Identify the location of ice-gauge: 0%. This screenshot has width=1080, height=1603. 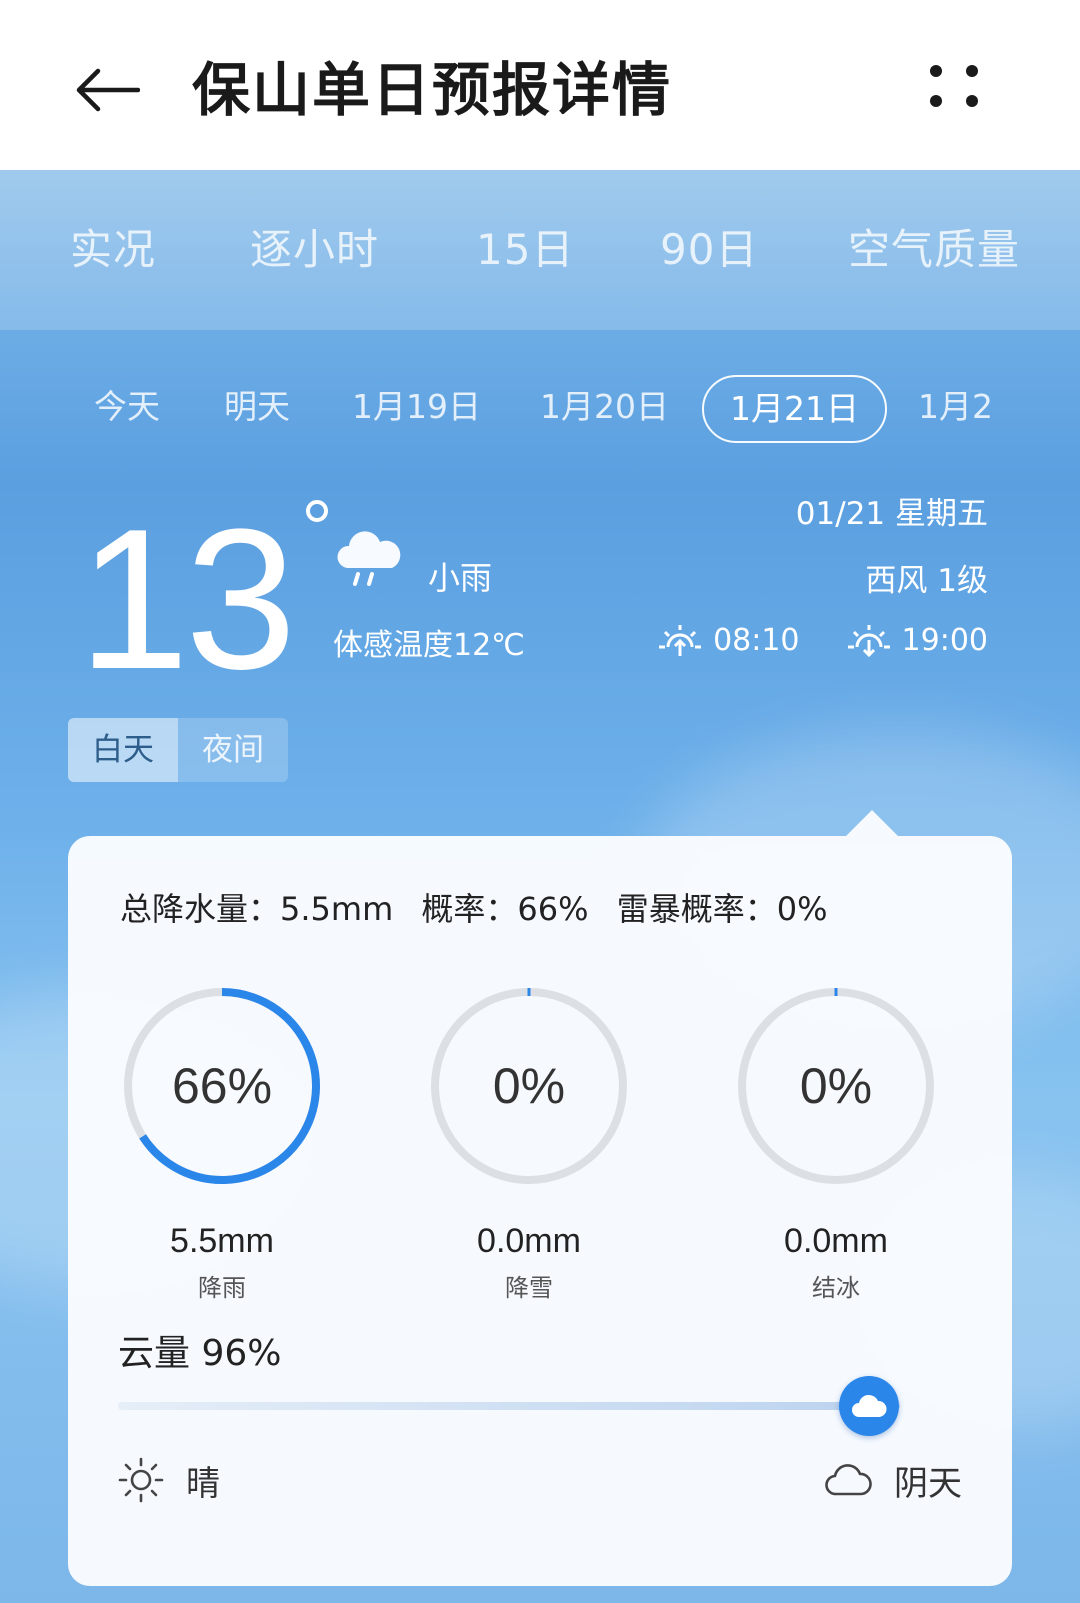
(836, 1086).